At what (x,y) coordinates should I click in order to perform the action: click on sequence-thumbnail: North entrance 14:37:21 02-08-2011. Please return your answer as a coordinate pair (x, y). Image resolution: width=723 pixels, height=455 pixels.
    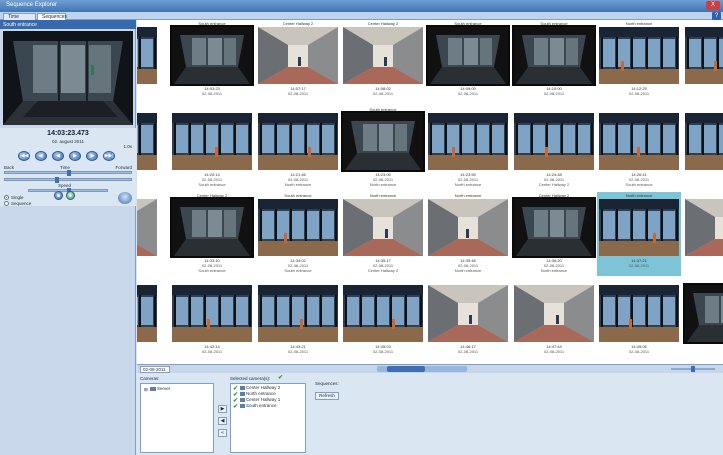
    Looking at the image, I should click on (639, 234).